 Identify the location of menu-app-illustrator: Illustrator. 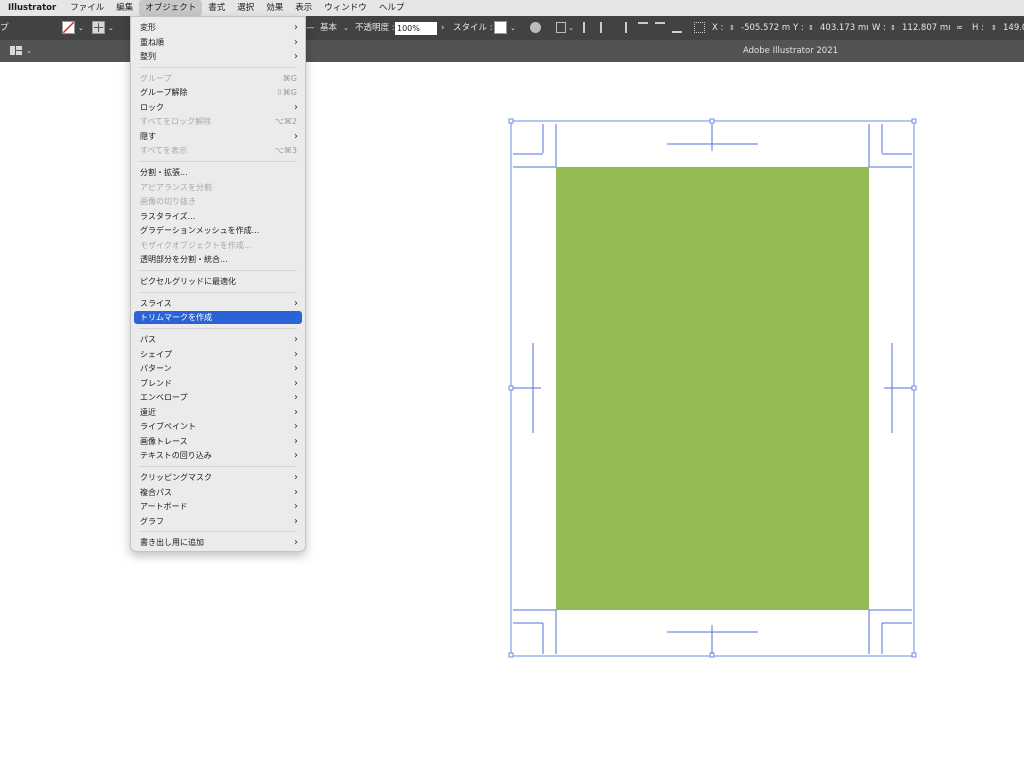
(32, 8).